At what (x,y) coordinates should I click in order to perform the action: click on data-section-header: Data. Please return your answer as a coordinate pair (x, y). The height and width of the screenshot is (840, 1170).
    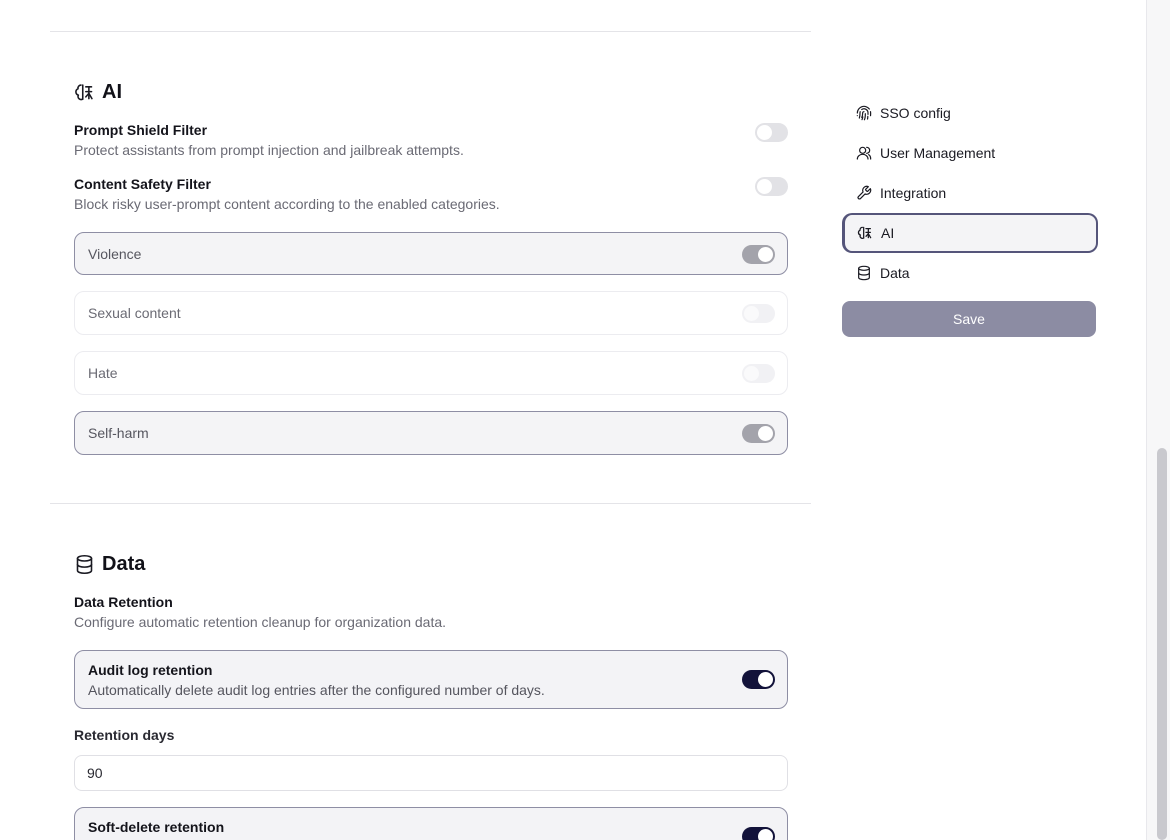
    Looking at the image, I should click on (431, 564).